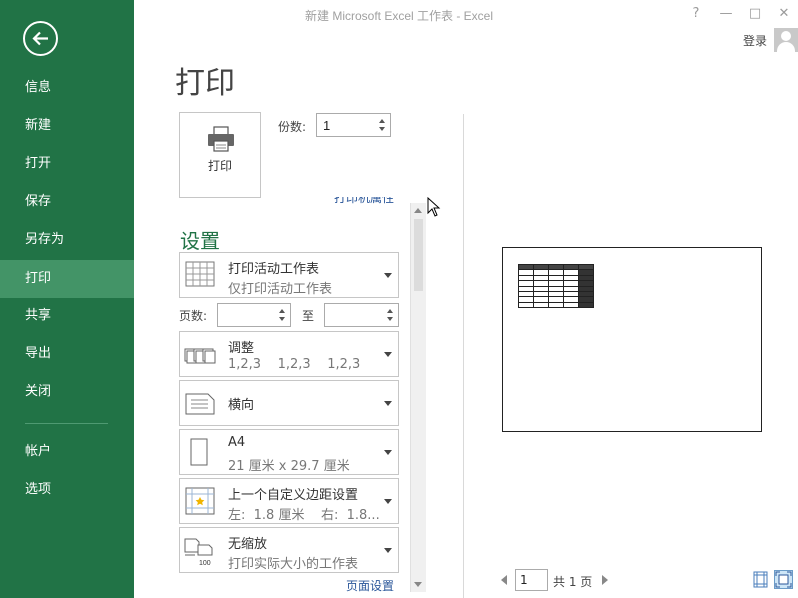  I want to click on preview-sheet-thumbnail, so click(556, 286).